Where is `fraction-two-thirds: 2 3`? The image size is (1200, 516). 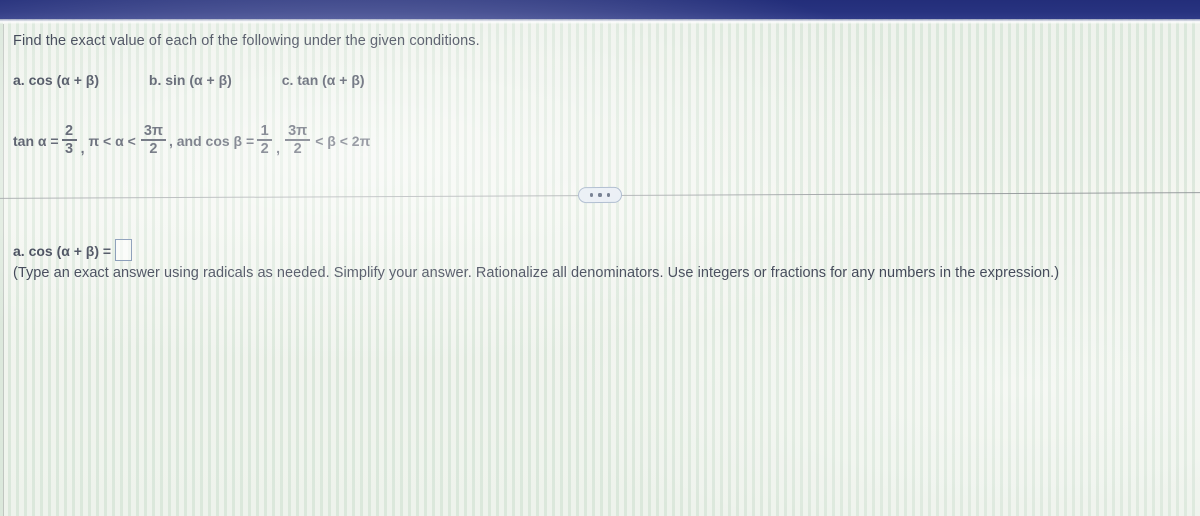
fraction-two-thirds: 2 3 is located at coordinates (69, 140).